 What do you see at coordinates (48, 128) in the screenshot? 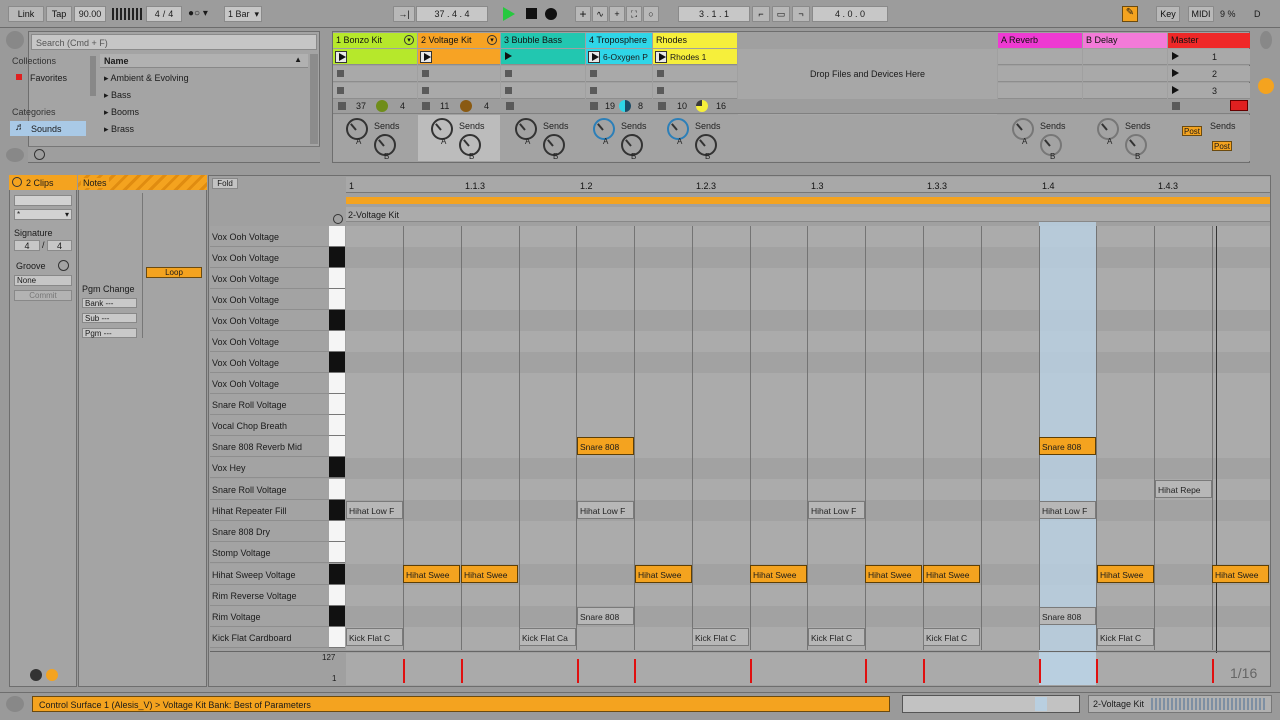
I see `sounds-category: ♬ Sounds` at bounding box center [48, 128].